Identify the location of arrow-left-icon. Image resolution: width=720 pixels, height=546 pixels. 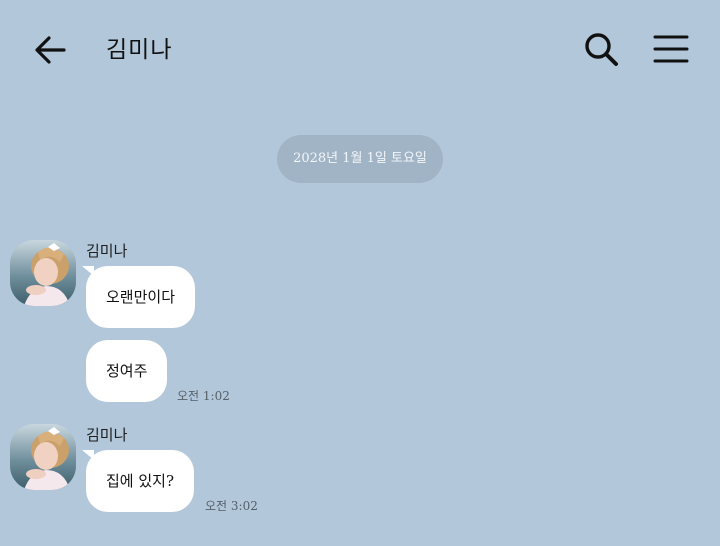
(50, 50).